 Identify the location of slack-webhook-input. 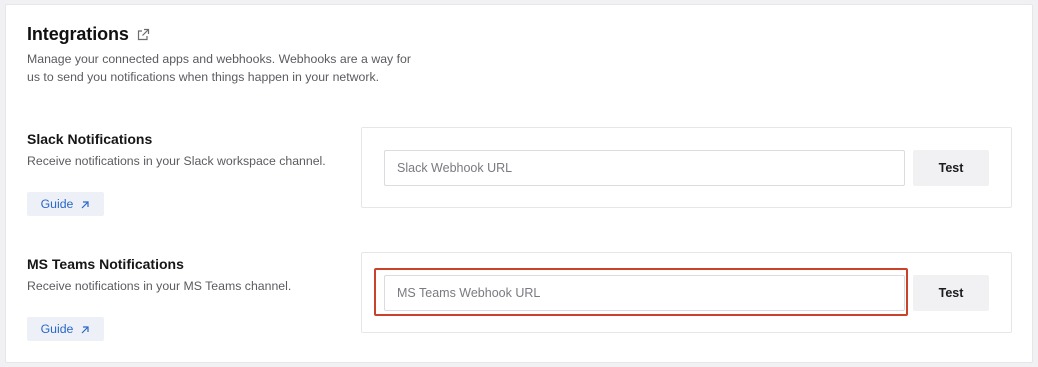
(644, 168).